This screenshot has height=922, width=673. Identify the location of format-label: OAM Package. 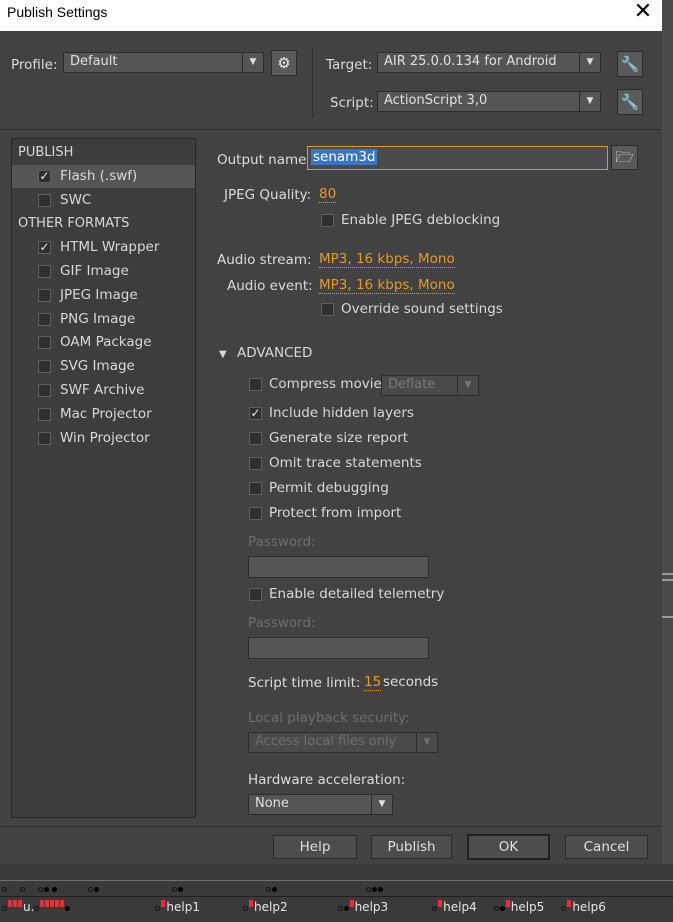
(106, 342).